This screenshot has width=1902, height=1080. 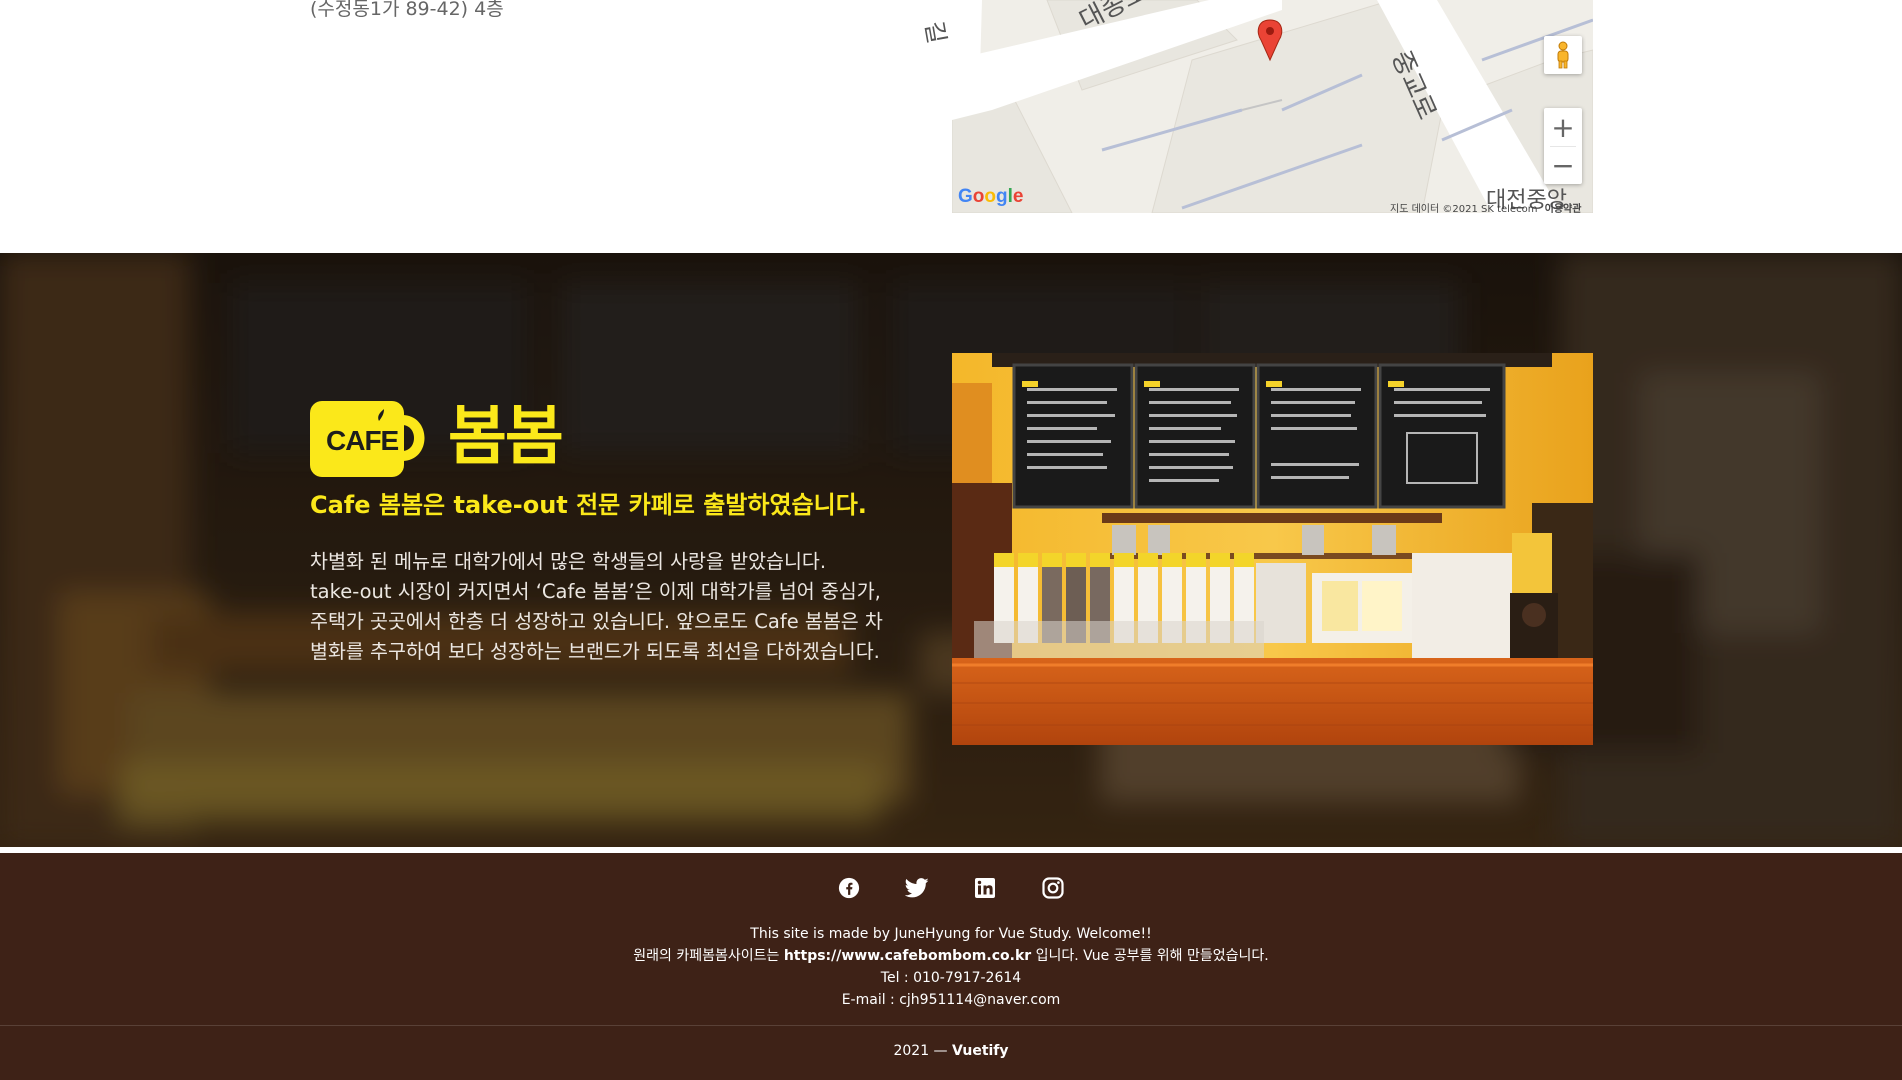 What do you see at coordinates (907, 956) in the screenshot?
I see `original-site-link: https://www.cafebombom.co.kr` at bounding box center [907, 956].